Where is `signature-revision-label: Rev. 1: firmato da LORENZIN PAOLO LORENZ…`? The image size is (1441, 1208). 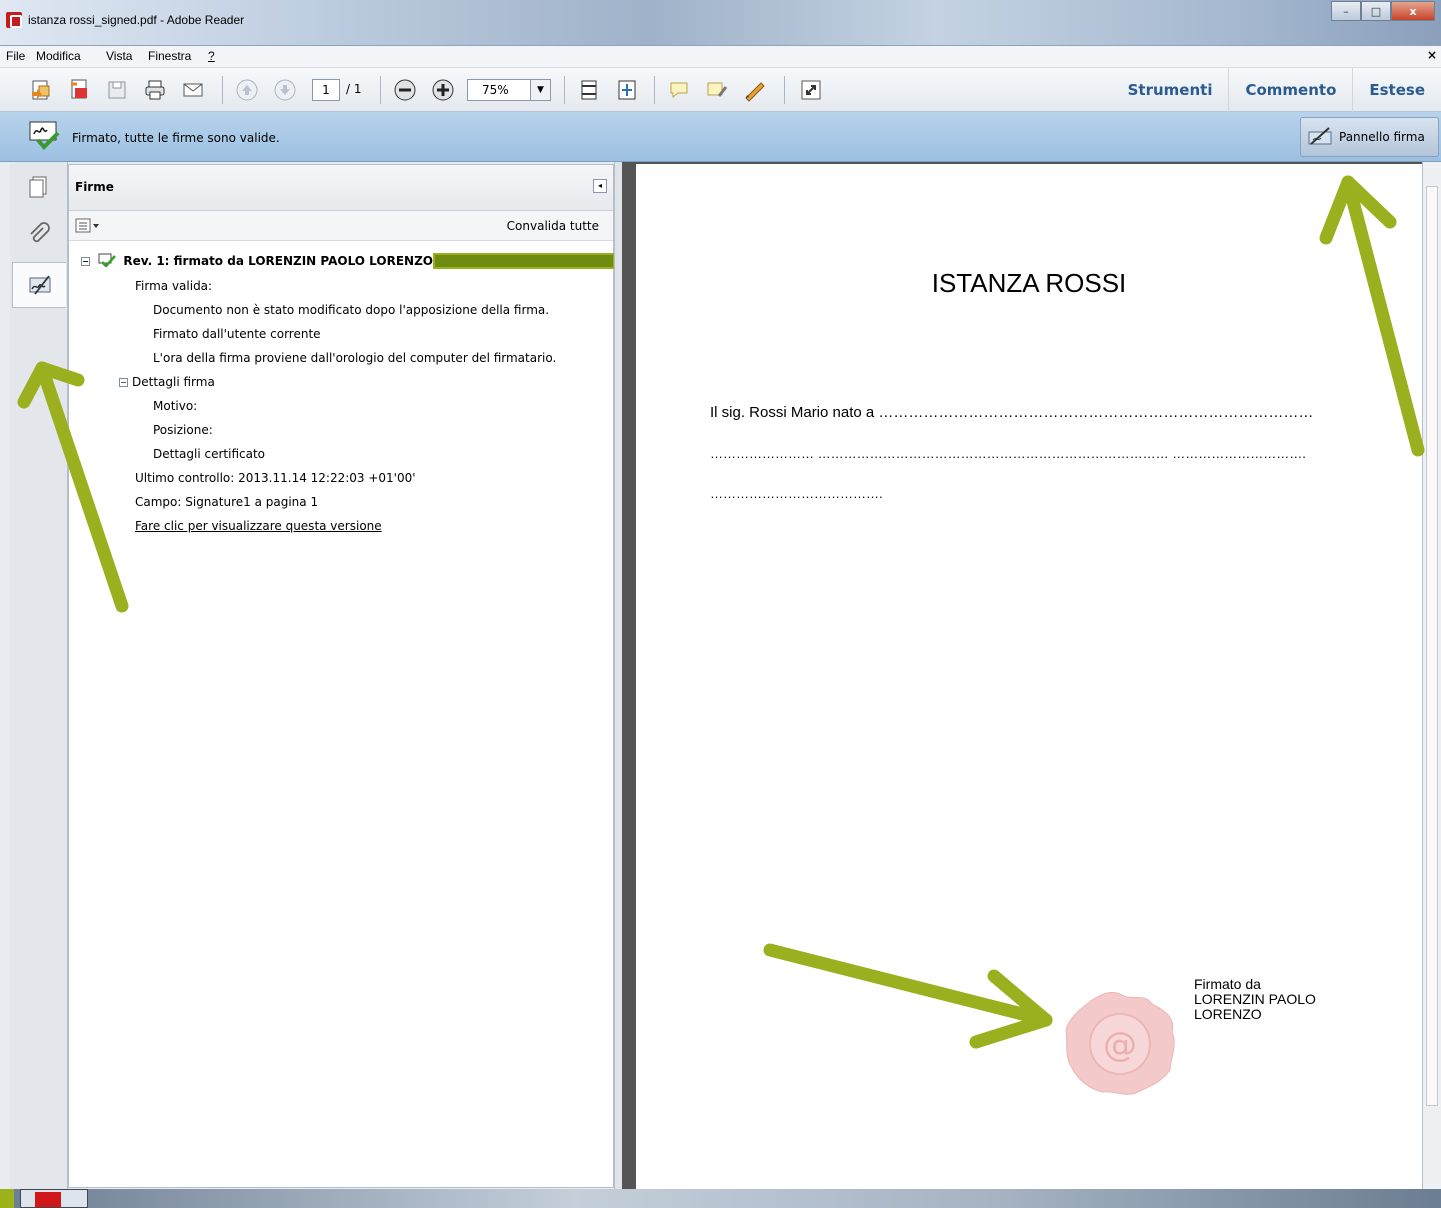 signature-revision-label: Rev. 1: firmato da LORENZIN PAOLO LORENZ… is located at coordinates (285, 261).